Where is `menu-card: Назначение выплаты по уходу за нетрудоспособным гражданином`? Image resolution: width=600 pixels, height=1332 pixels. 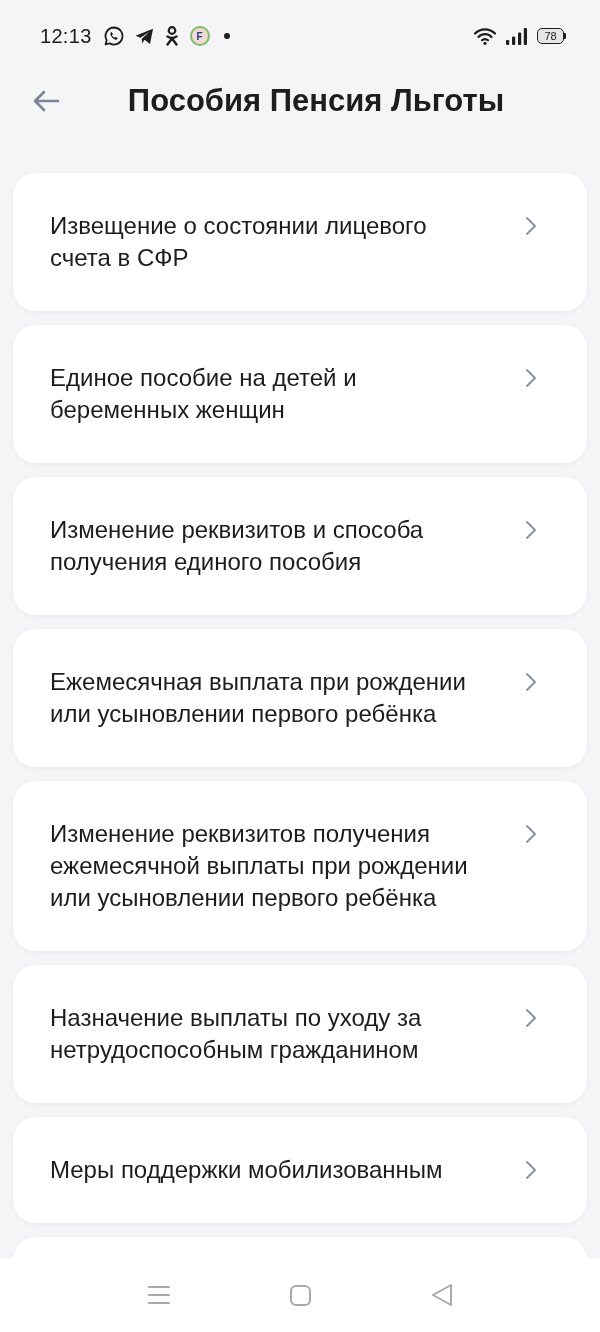 menu-card: Назначение выплаты по уходу за нетрудоспособным гражданином is located at coordinates (300, 1034).